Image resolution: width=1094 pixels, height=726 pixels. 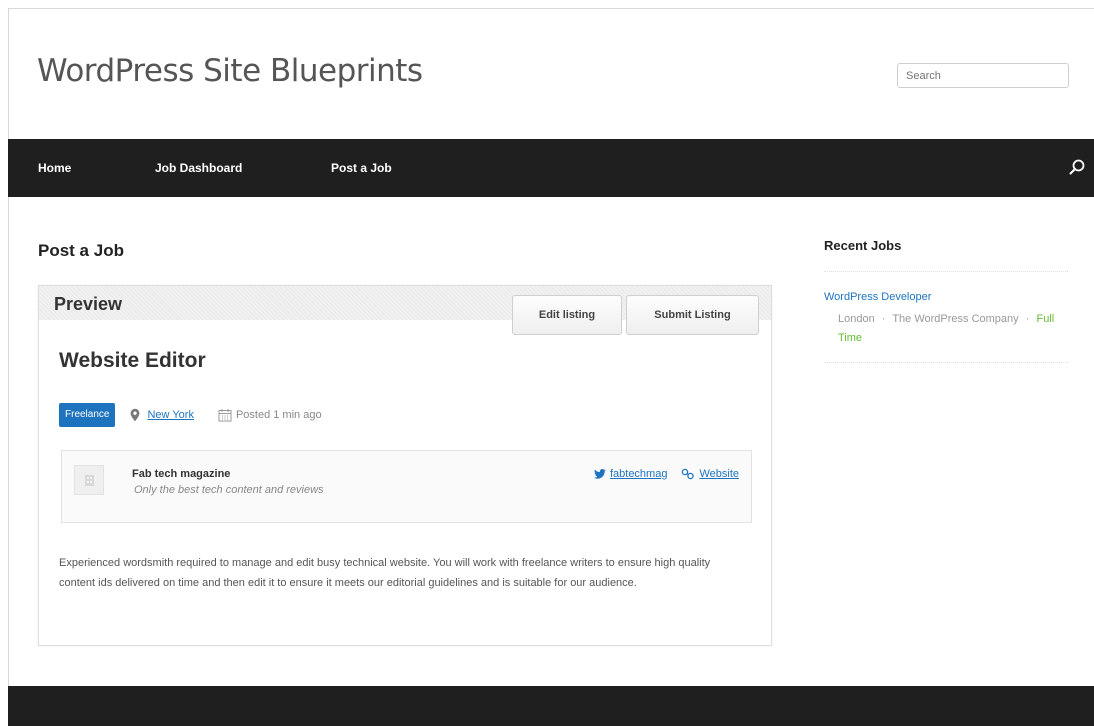 I want to click on link-icon, so click(x=688, y=474).